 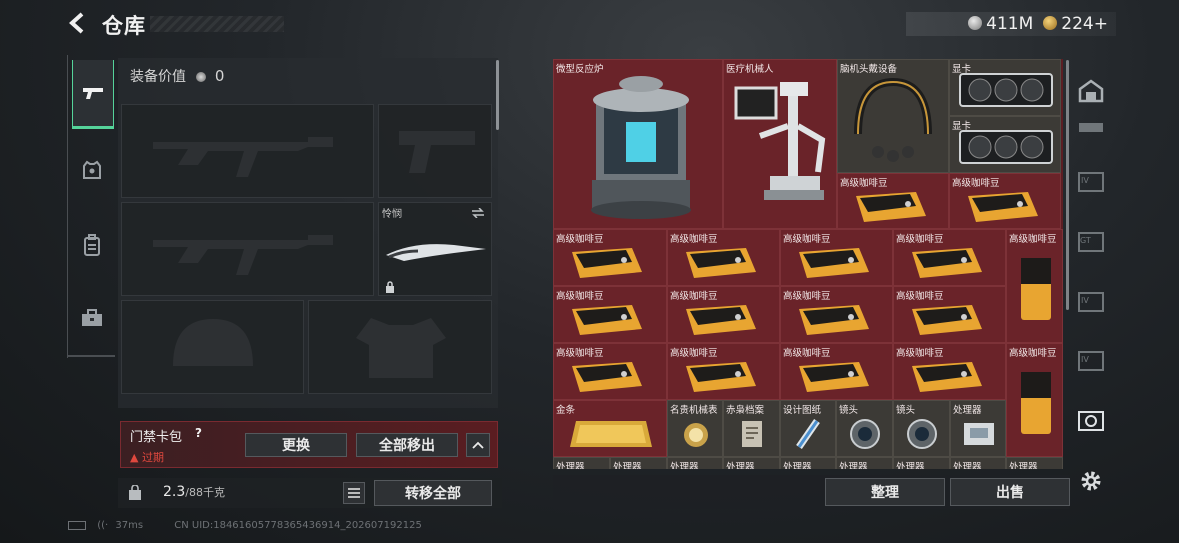 I want to click on storage-icon: IV, so click(x=1091, y=182).